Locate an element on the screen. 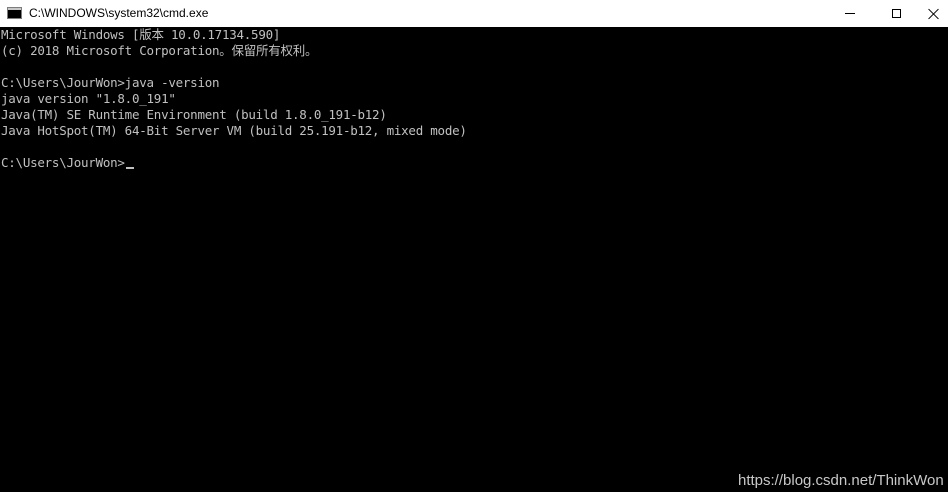 This screenshot has width=948, height=492. console-prompt-line: C:\Users\JourWon> is located at coordinates (67, 163).